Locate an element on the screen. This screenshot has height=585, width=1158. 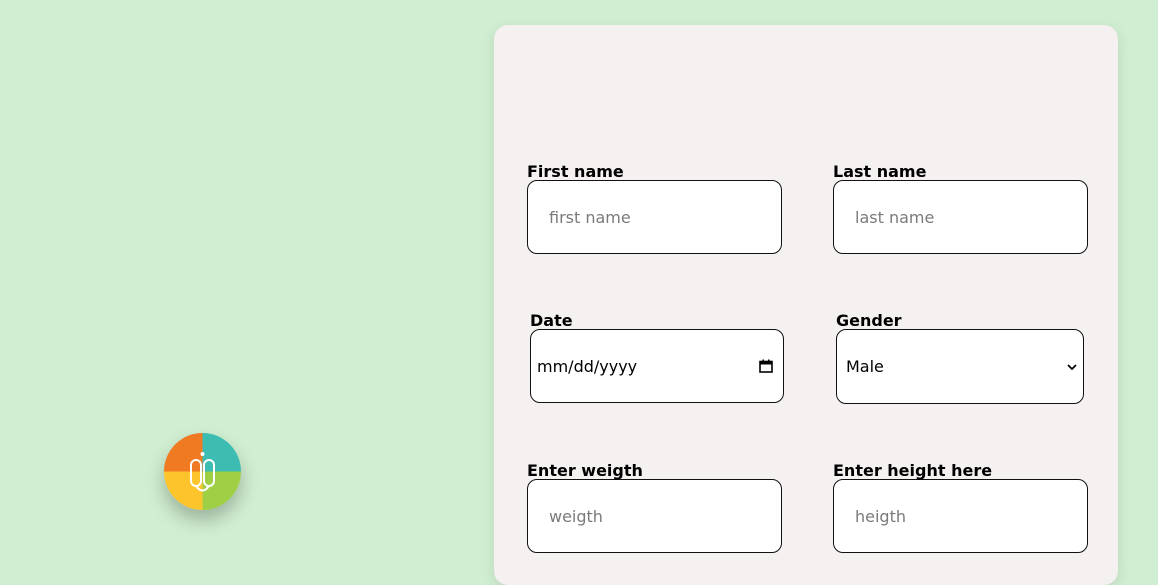
gender-select: Male is located at coordinates (960, 366).